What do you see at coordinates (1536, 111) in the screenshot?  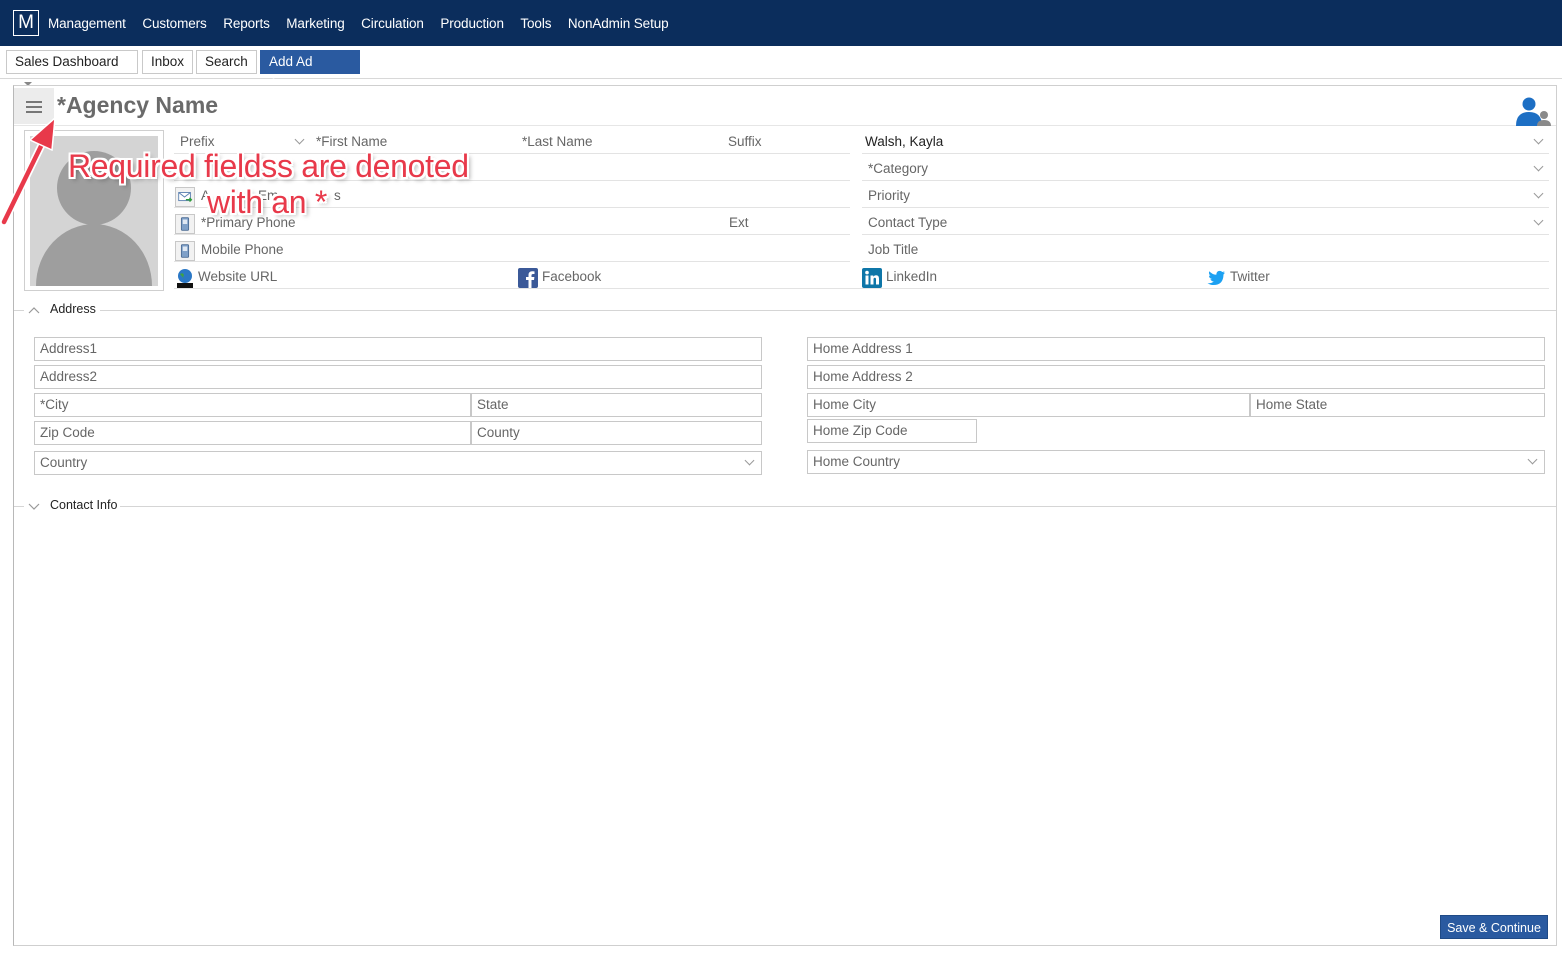 I see `contact-person-icon` at bounding box center [1536, 111].